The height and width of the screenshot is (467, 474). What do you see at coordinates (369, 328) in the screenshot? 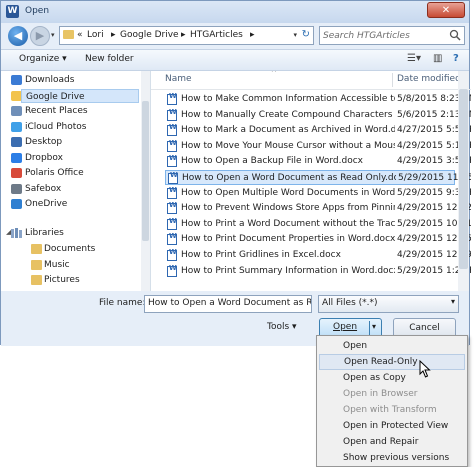
I see `split-divider` at bounding box center [369, 328].